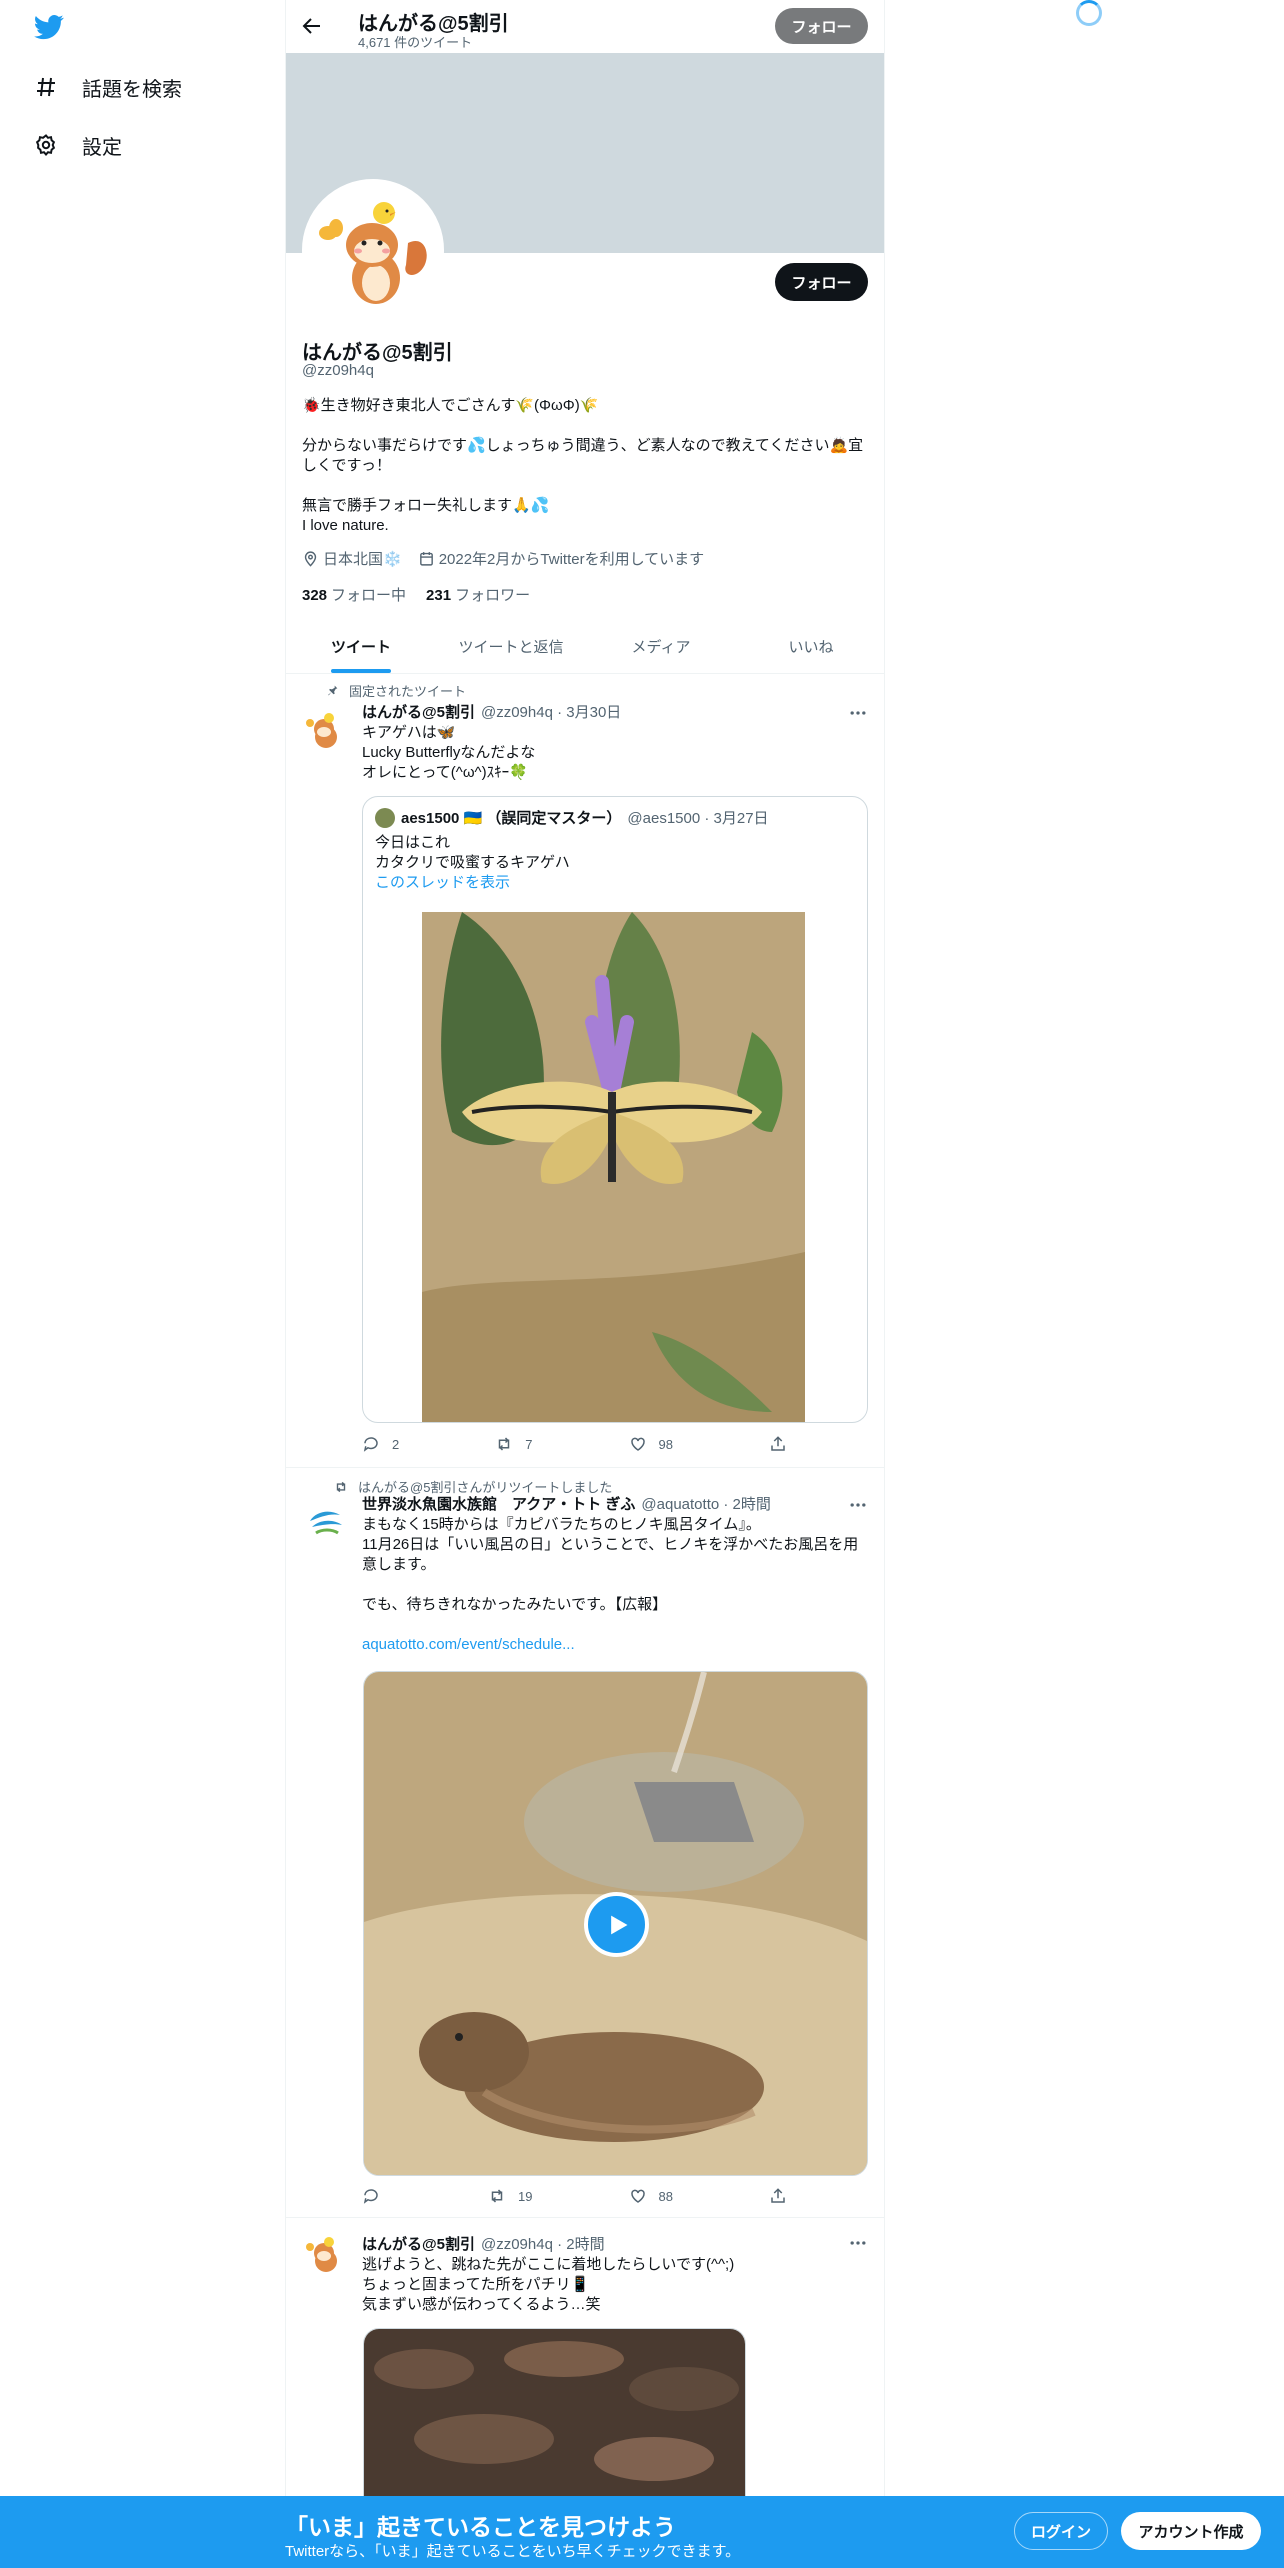 This screenshot has height=2568, width=1284. Describe the element at coordinates (651, 1444) in the screenshot. I see `like-action: 98` at that location.